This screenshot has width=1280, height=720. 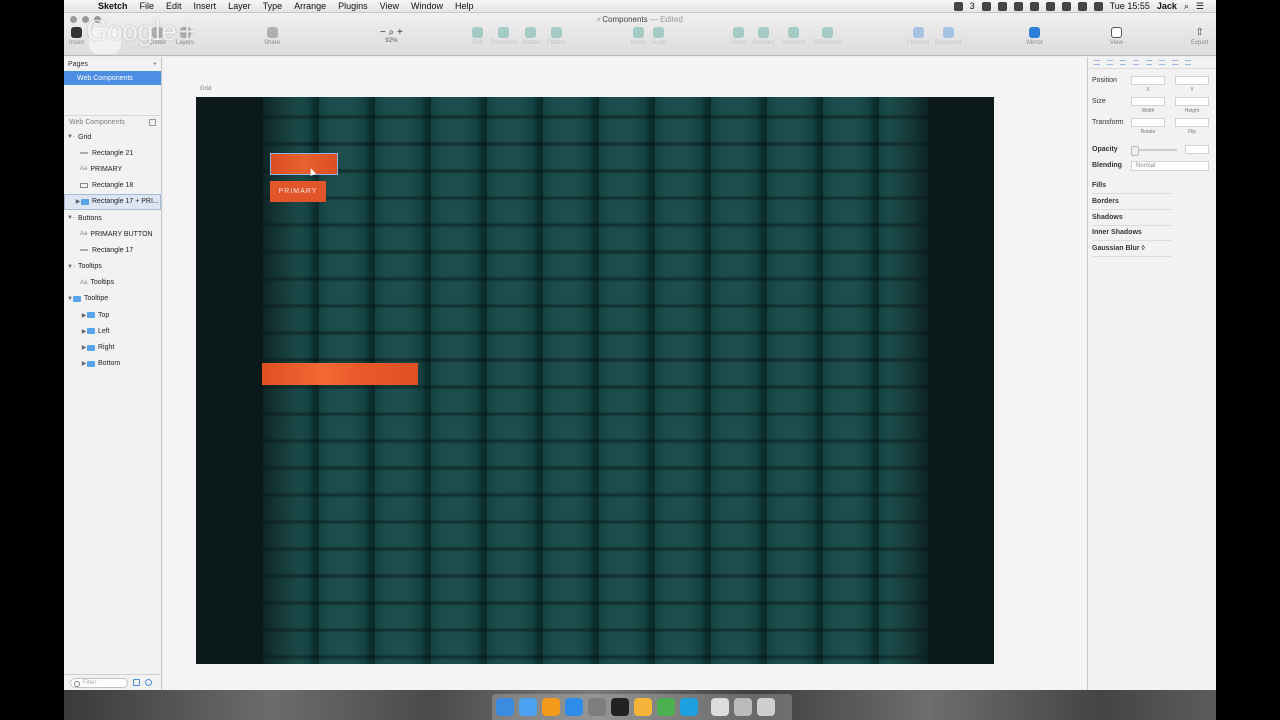 I want to click on evernote-icon, so click(x=1002, y=6).